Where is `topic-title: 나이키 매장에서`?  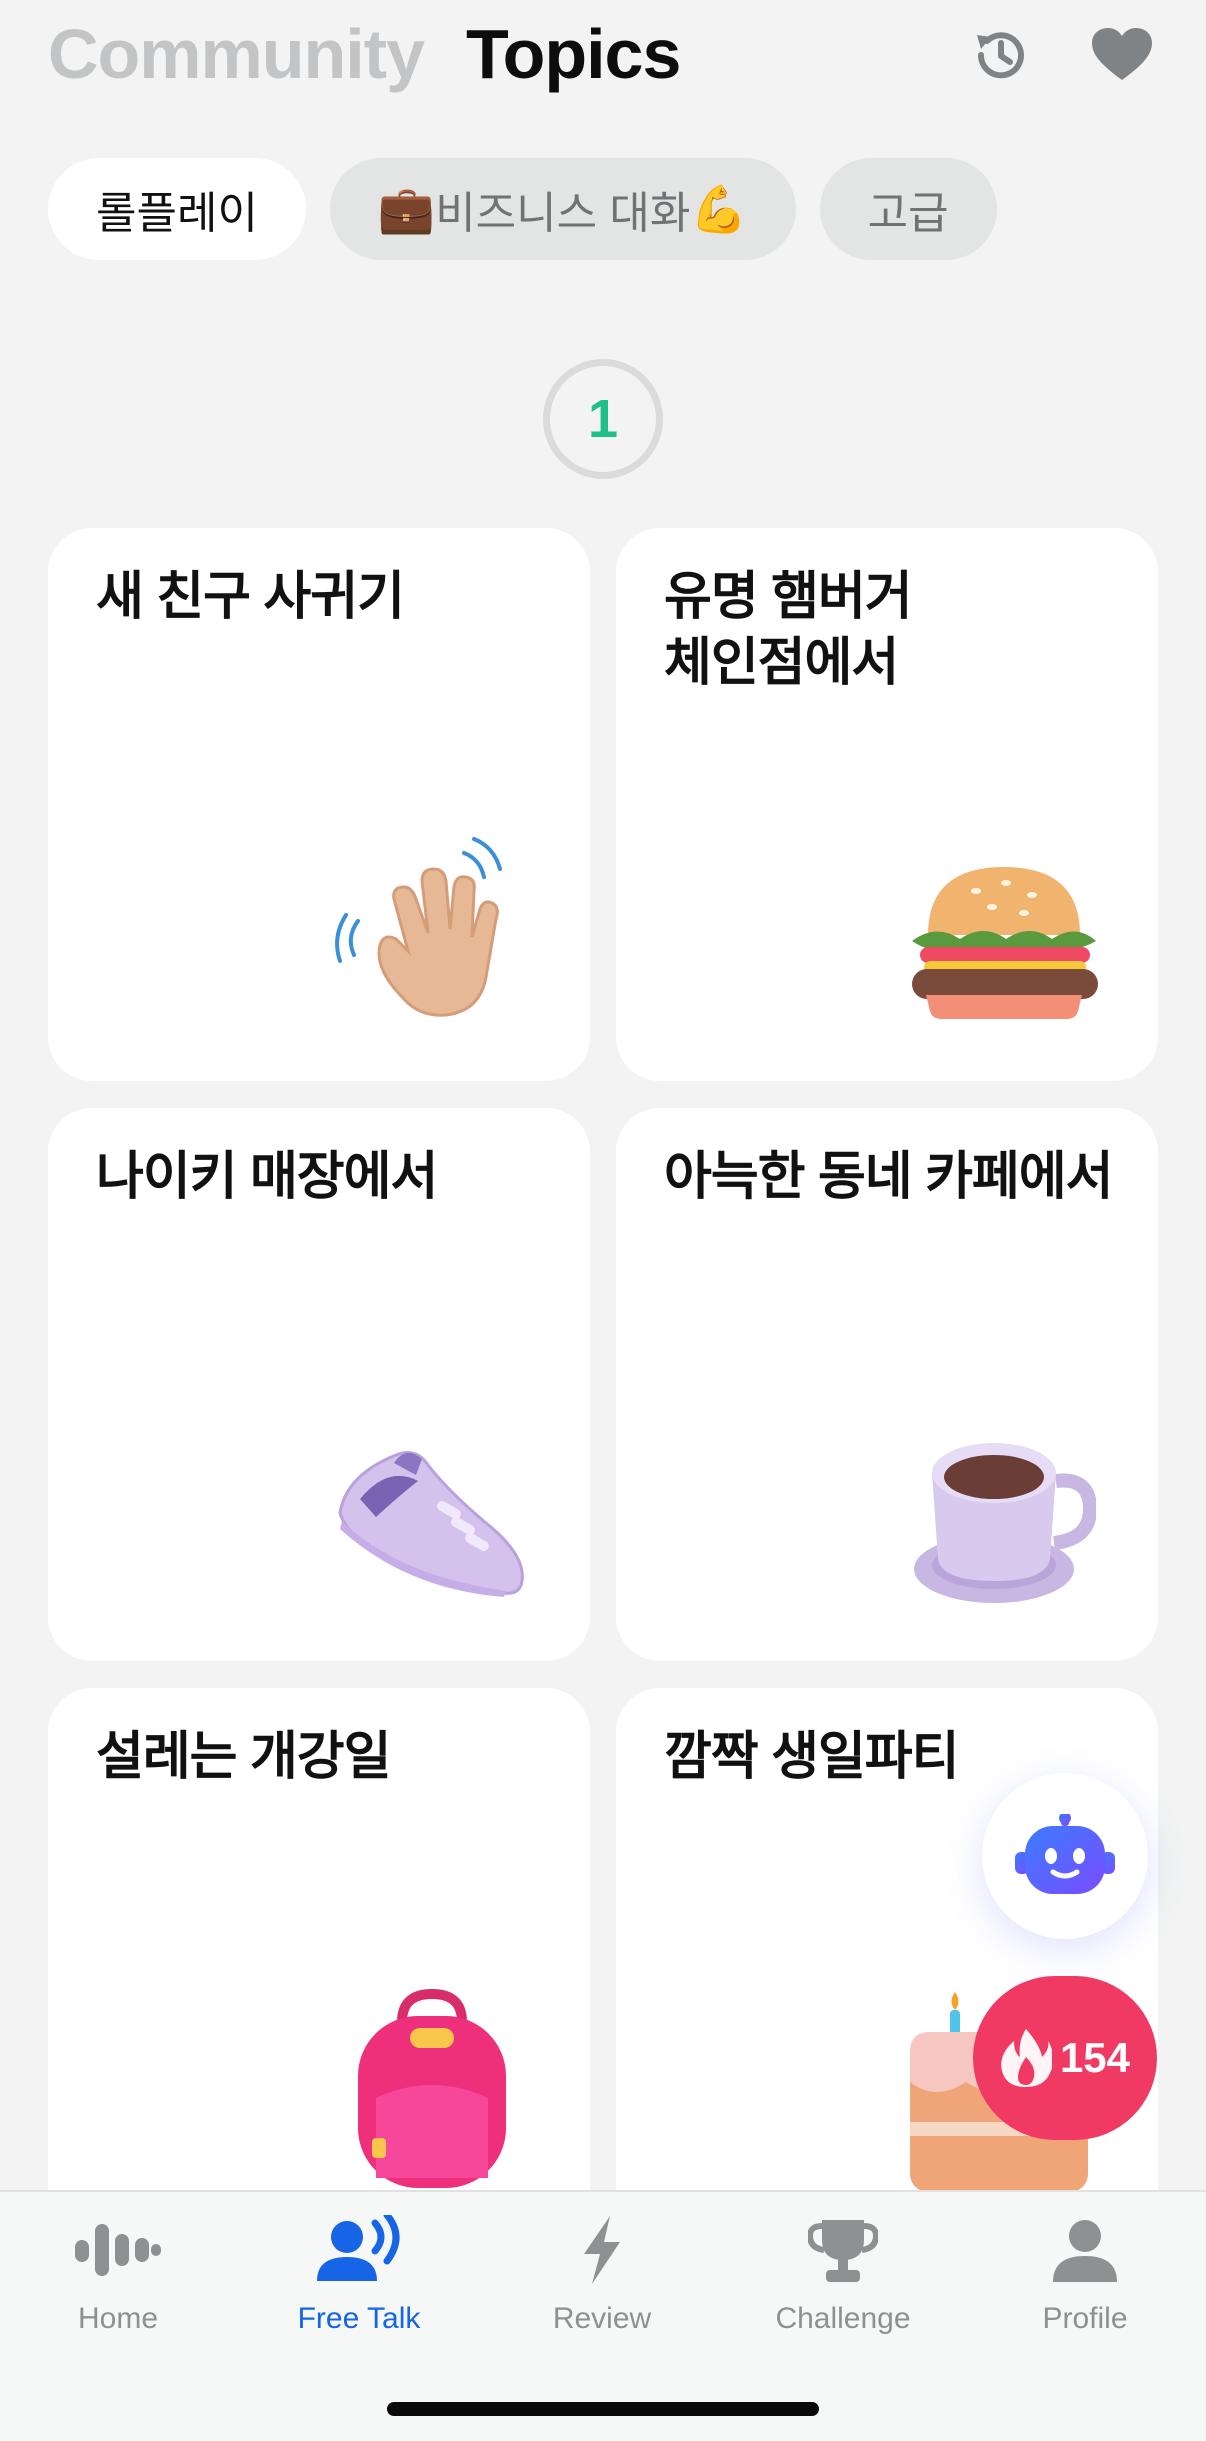 topic-title: 나이키 매장에서 is located at coordinates (267, 1177).